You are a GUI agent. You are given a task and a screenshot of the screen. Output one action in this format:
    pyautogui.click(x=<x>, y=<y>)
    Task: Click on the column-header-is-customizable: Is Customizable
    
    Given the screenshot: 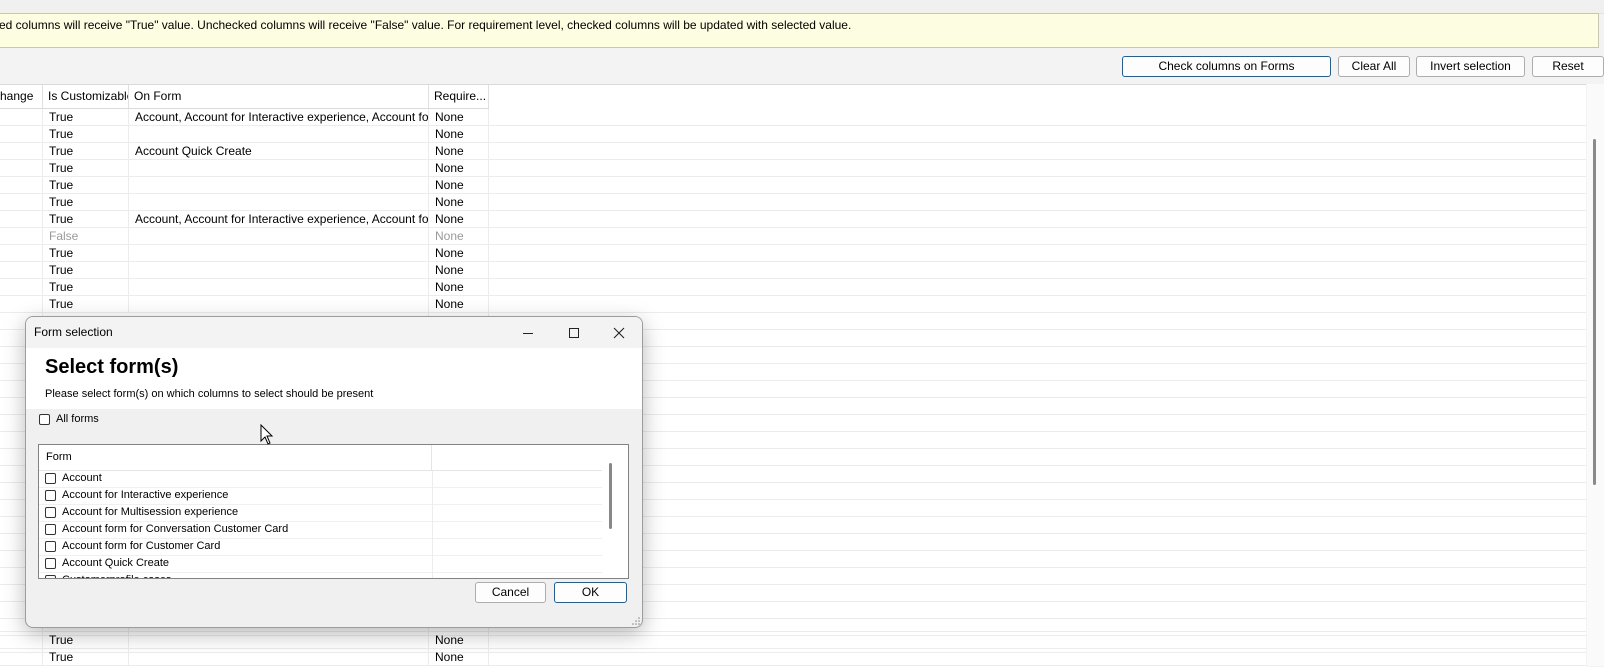 What is the action you would take?
    pyautogui.click(x=86, y=96)
    